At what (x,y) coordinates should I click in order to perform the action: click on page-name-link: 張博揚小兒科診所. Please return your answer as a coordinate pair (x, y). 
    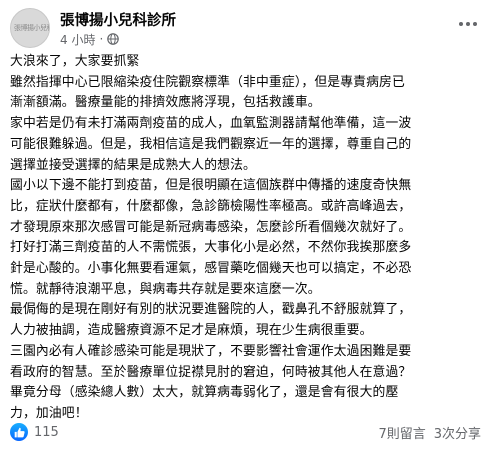
    Looking at the image, I should click on (118, 19).